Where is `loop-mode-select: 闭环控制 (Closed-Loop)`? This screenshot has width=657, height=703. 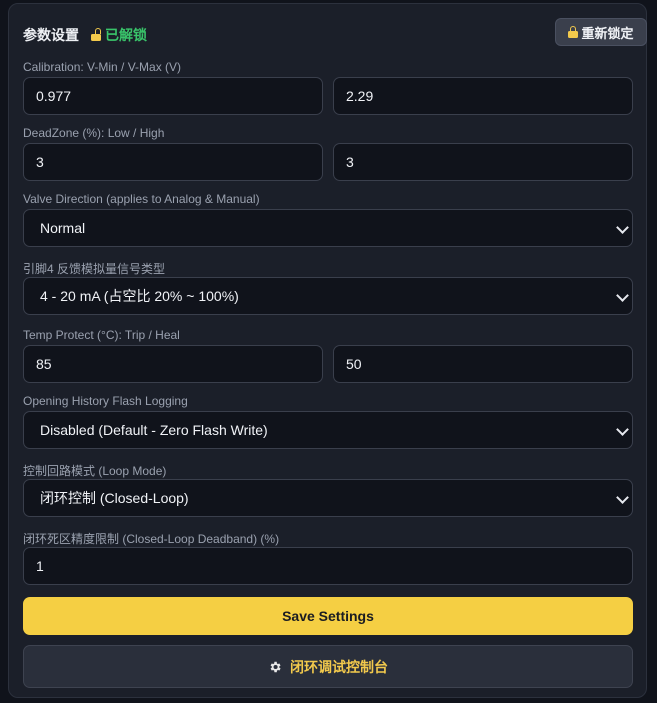 loop-mode-select: 闭环控制 (Closed-Loop) is located at coordinates (328, 498).